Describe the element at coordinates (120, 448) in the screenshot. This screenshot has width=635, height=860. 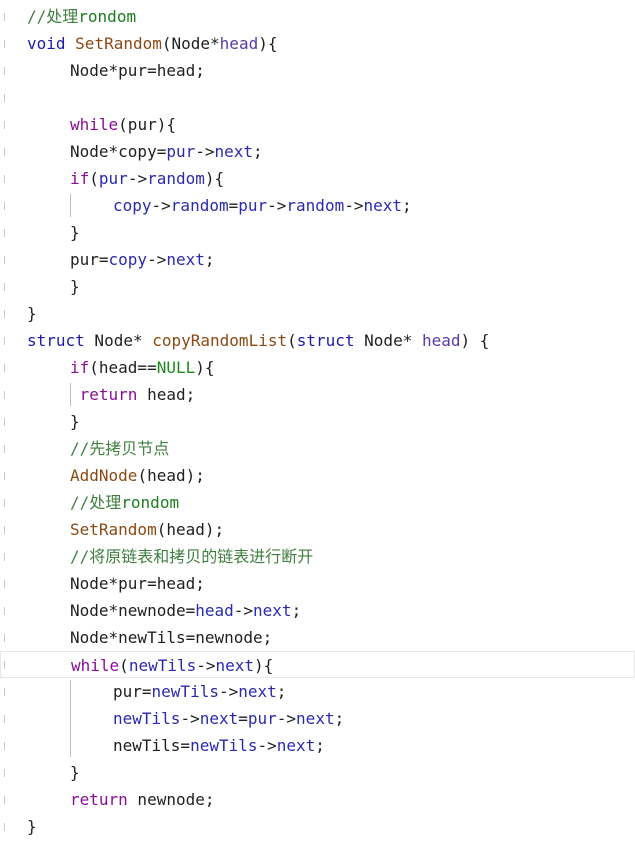
I see `code-token: //先拷贝节点` at that location.